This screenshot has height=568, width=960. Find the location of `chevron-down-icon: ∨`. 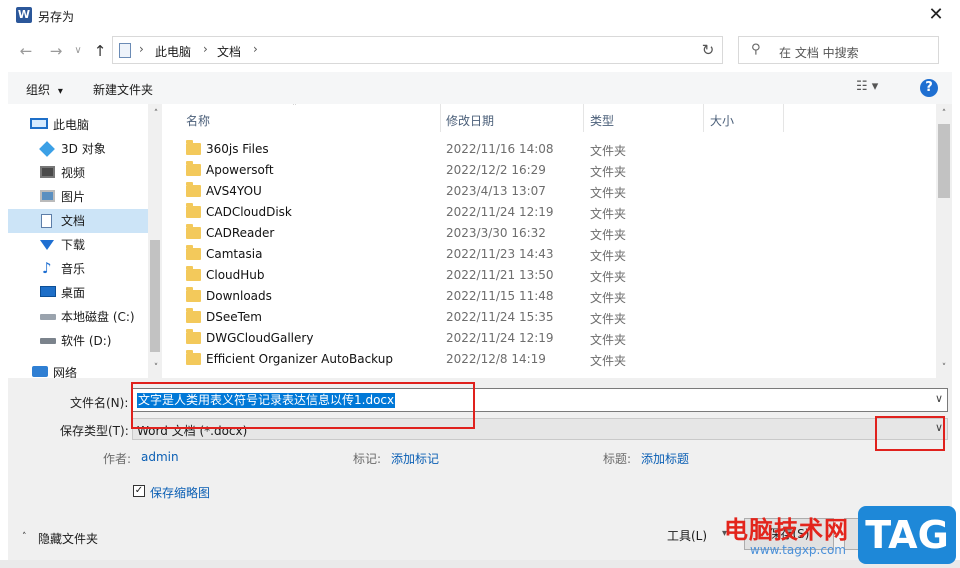

chevron-down-icon: ∨ is located at coordinates (939, 398).